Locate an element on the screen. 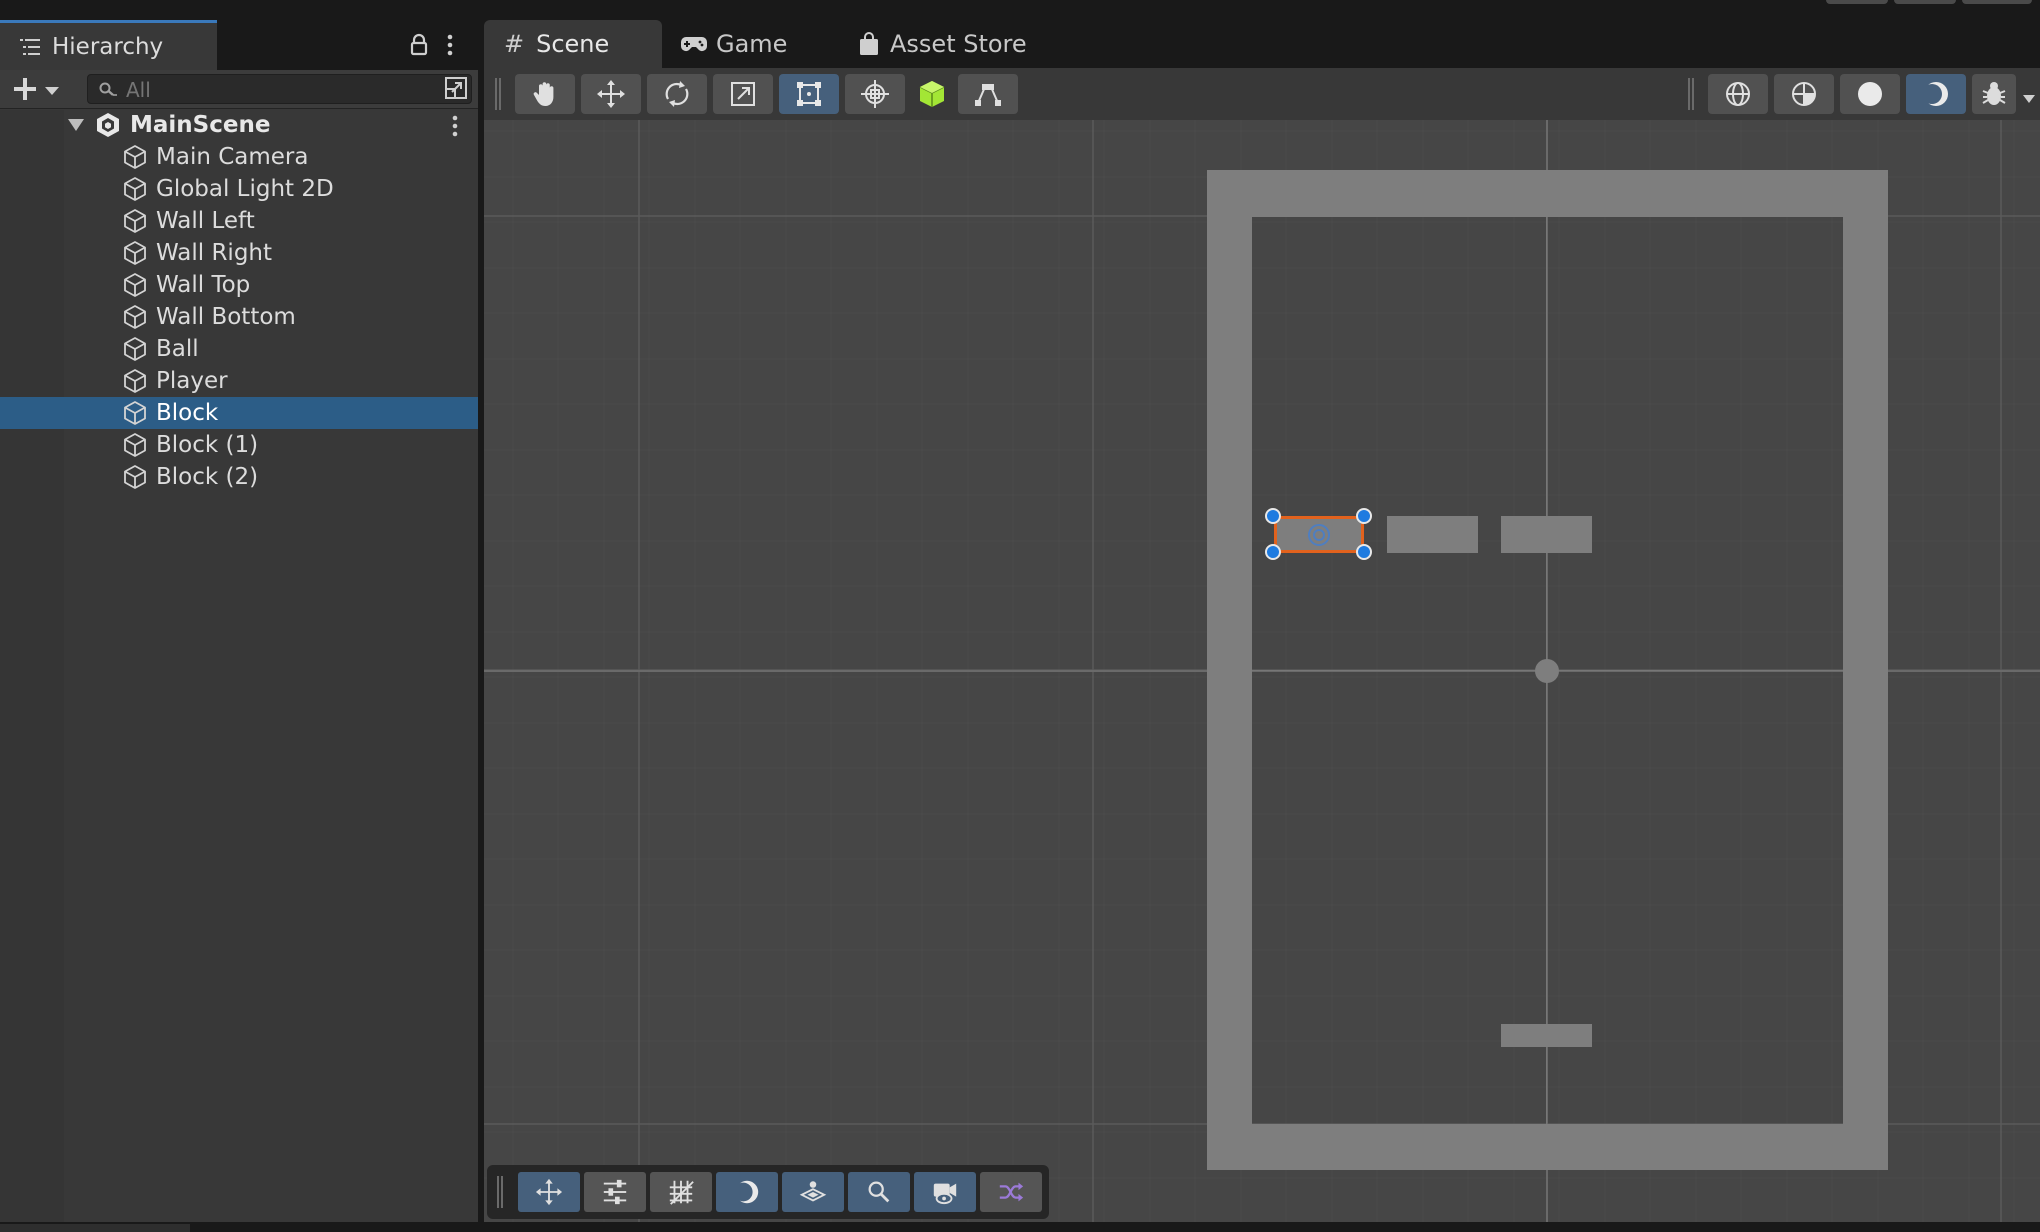  rect-handle-bottom-left is located at coordinates (1273, 552).